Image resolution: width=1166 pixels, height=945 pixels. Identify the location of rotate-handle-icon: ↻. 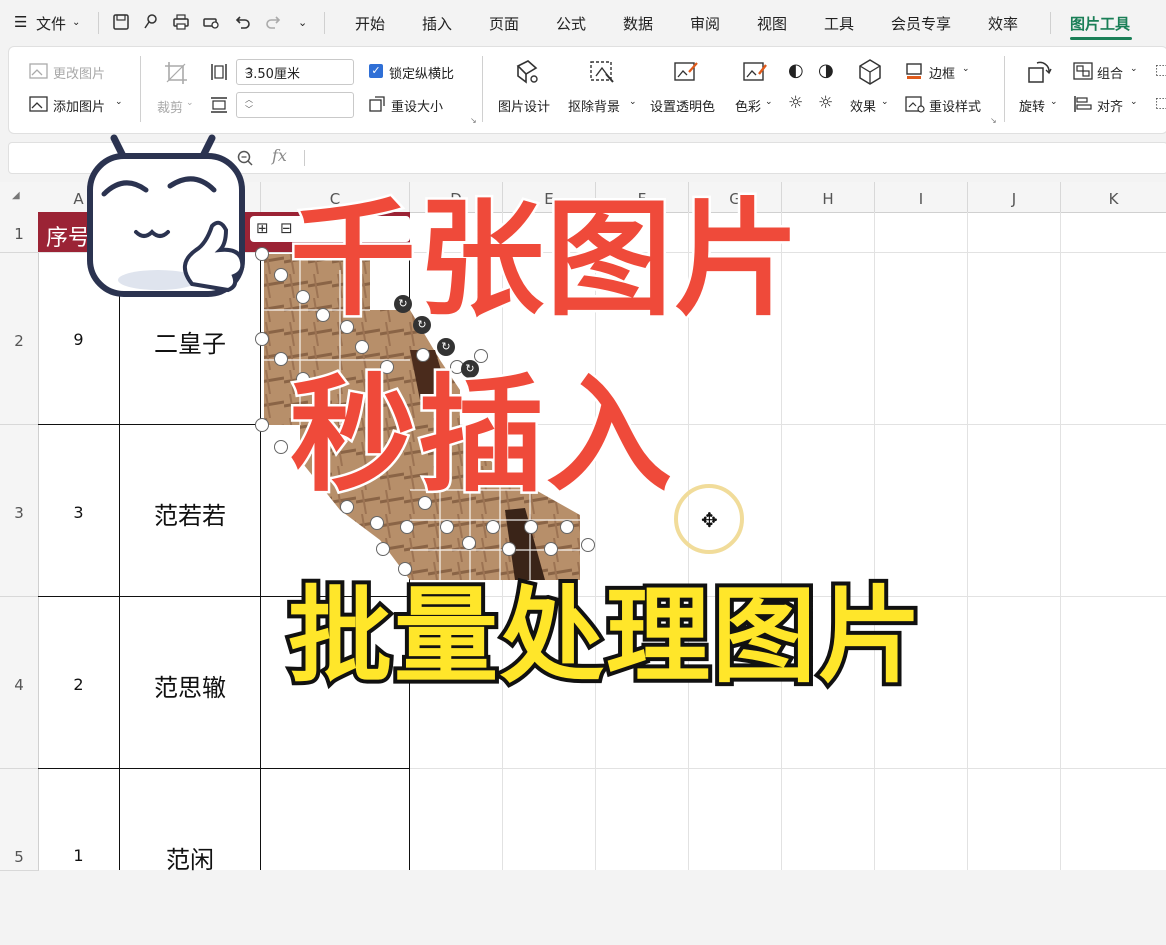
(446, 347).